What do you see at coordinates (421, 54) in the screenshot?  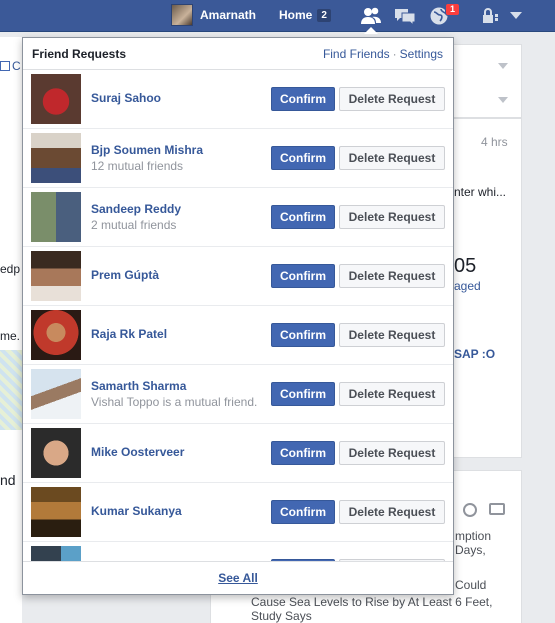 I see `settings-link: Settings` at bounding box center [421, 54].